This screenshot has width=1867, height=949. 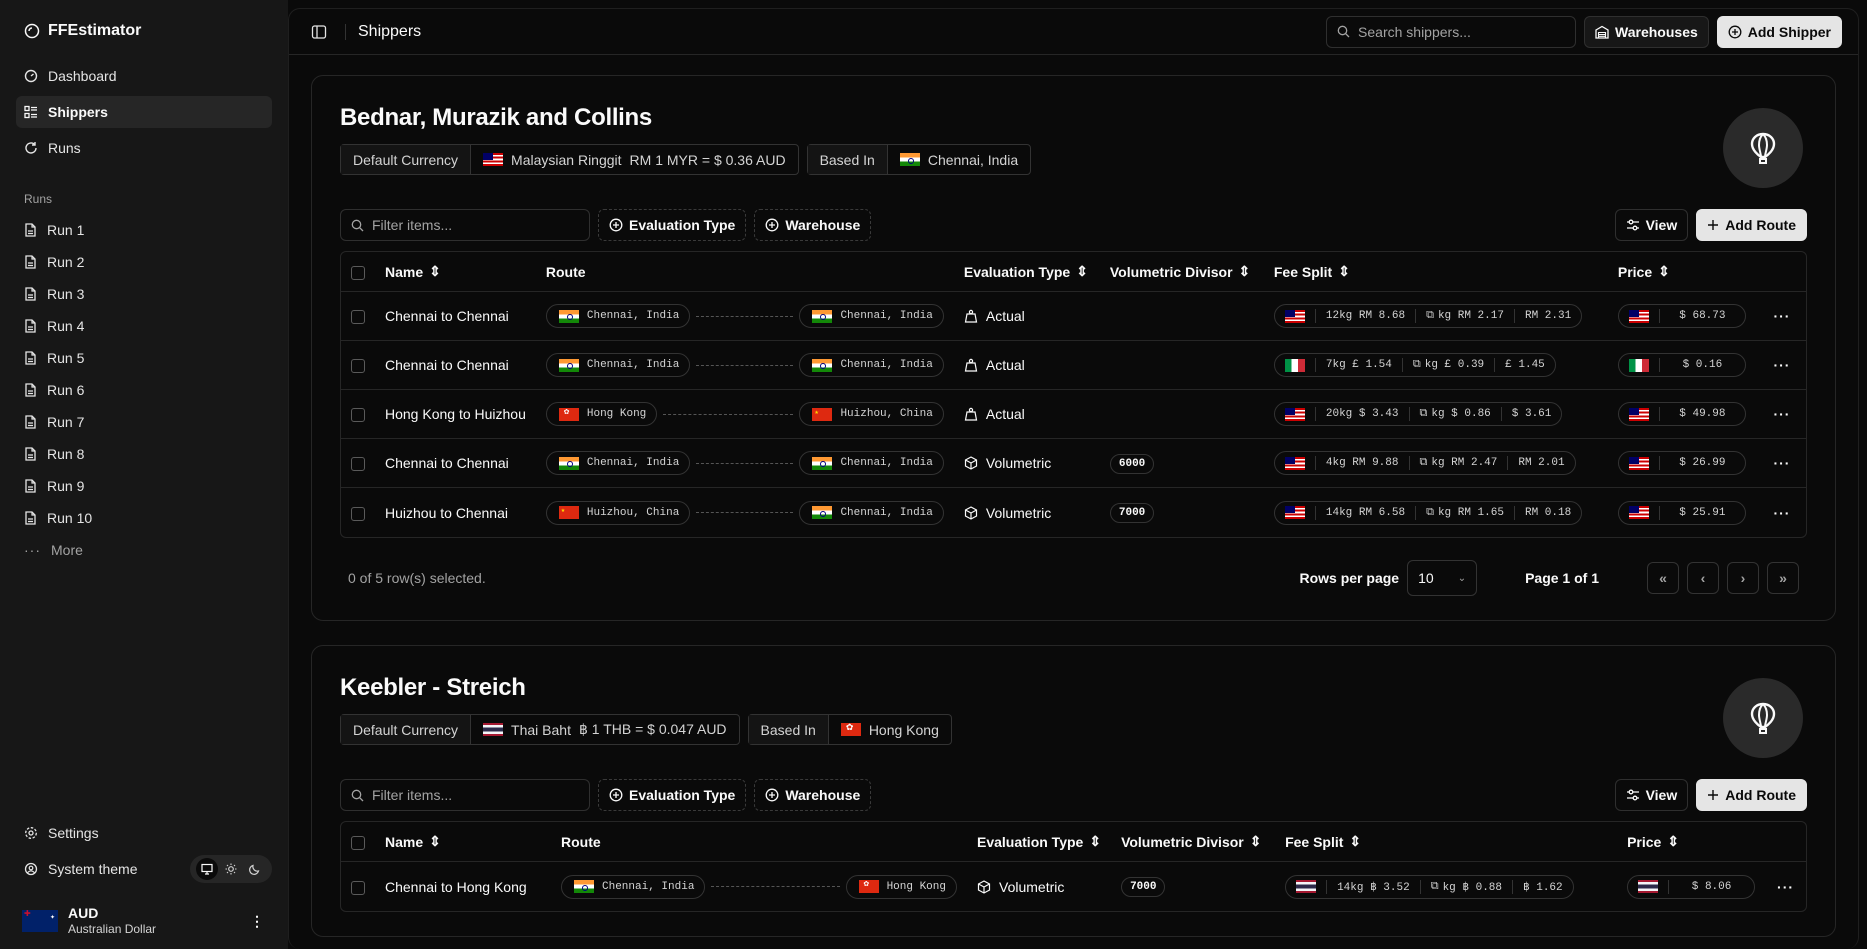 What do you see at coordinates (1344, 271) in the screenshot?
I see `sort-icon: ⇕` at bounding box center [1344, 271].